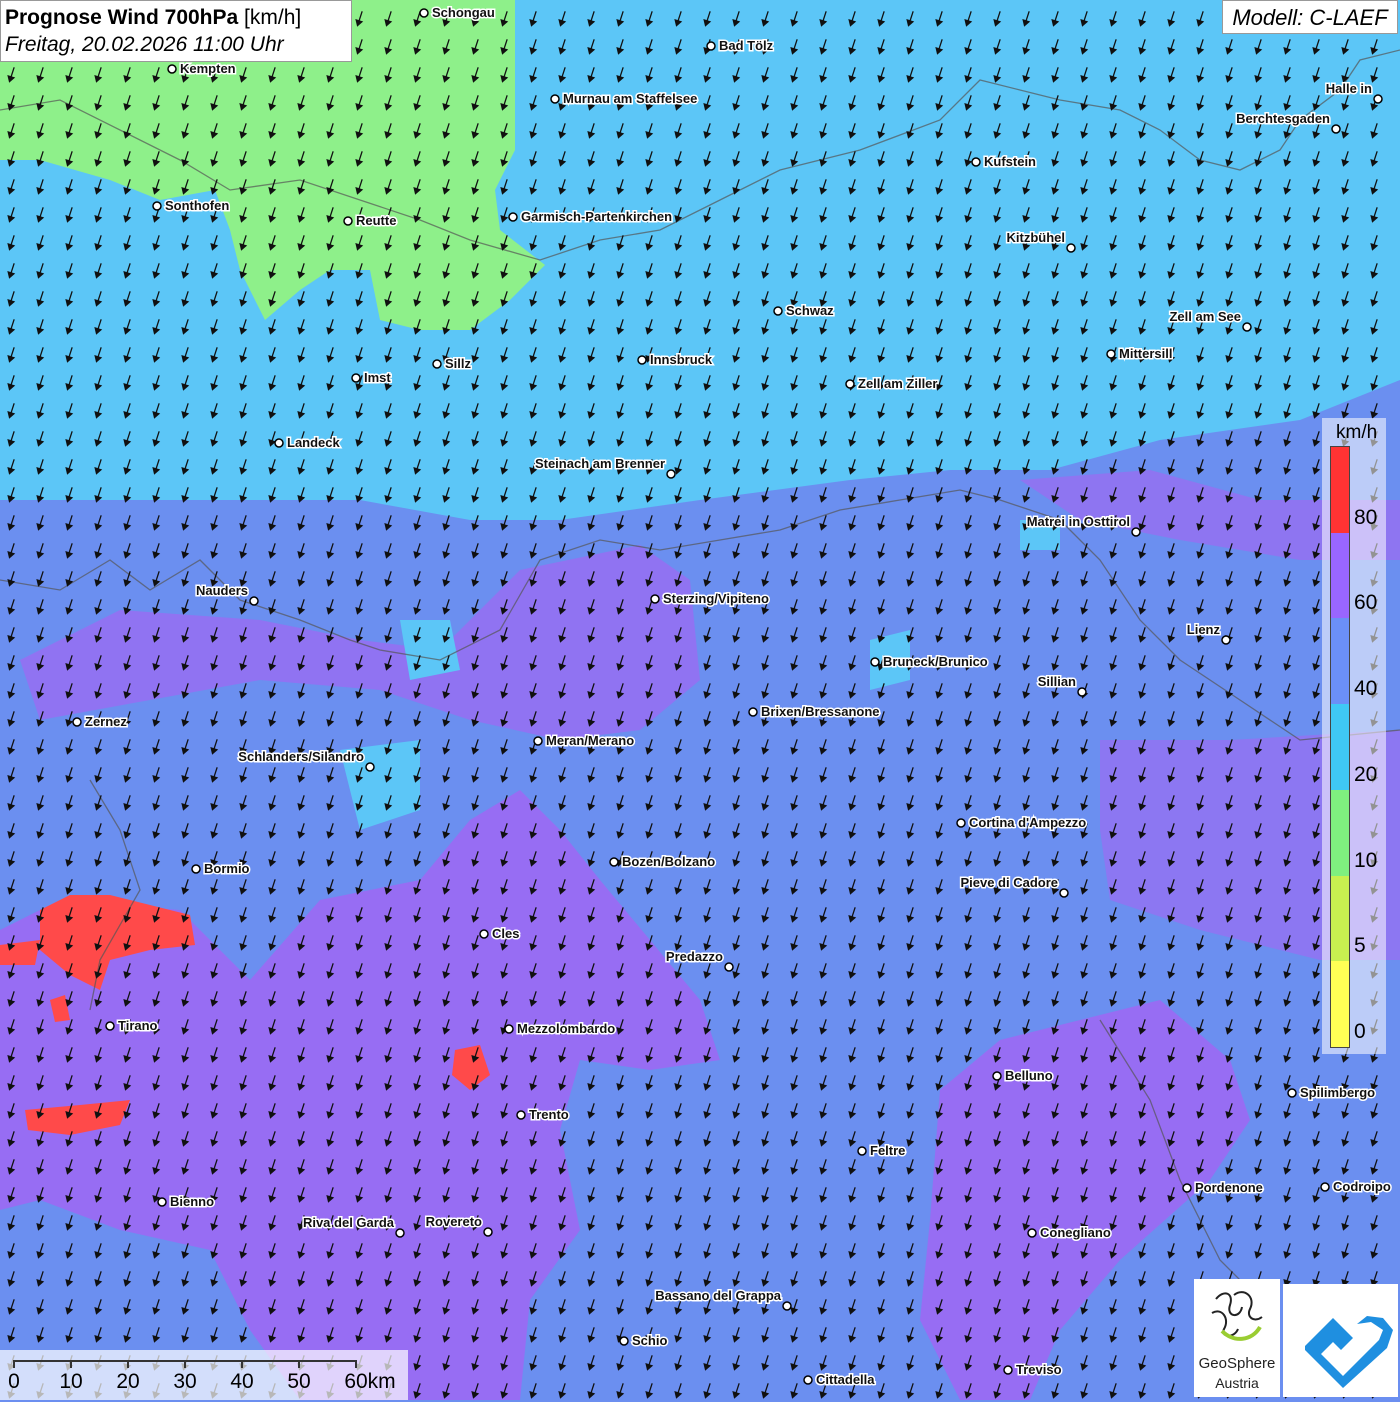  I want to click on city-label: Zell am Ziller, so click(897, 383).